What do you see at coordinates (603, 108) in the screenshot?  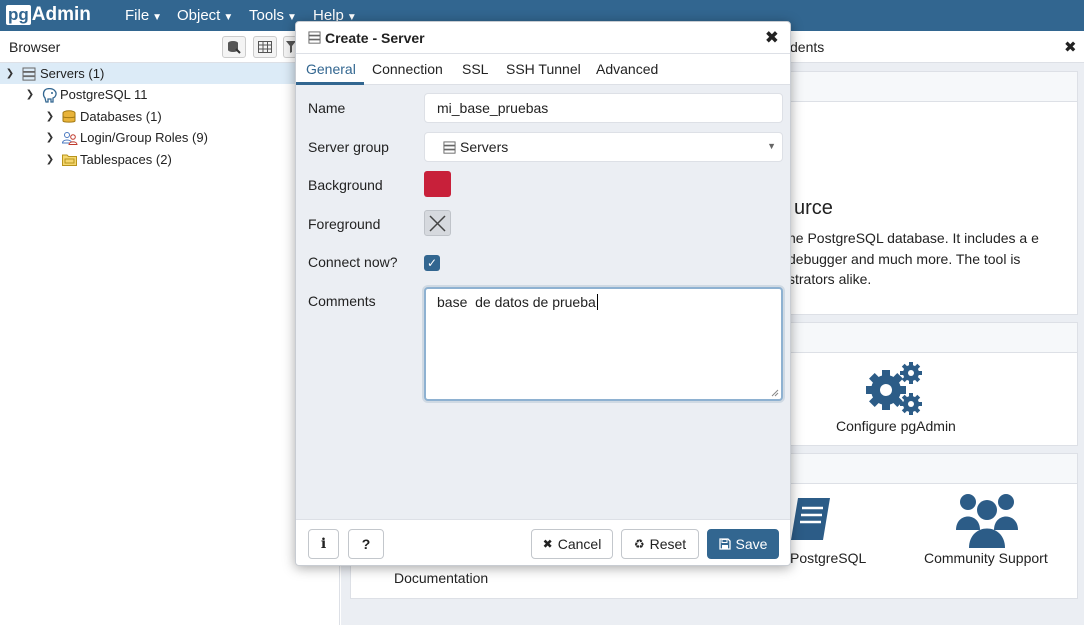 I see `name-input: mi_base_pruebas` at bounding box center [603, 108].